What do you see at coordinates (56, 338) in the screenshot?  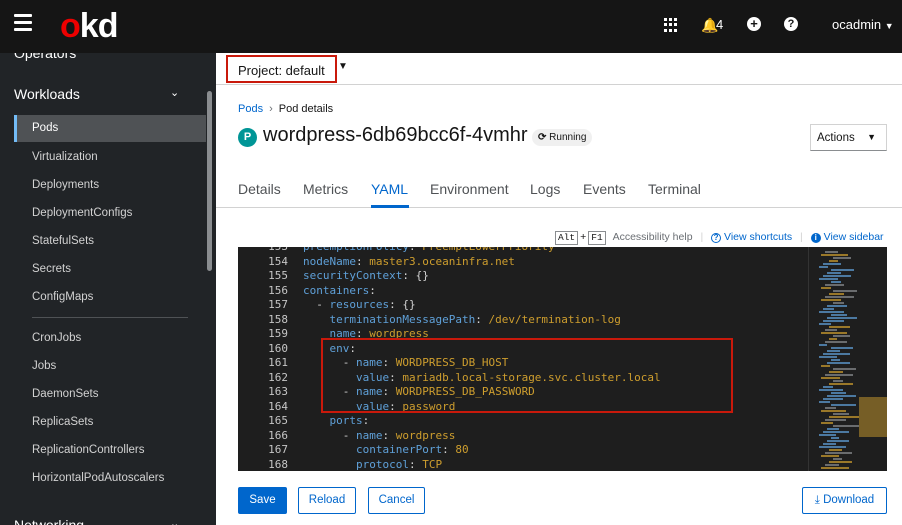 I see `sidebar-item-cronjobs: CronJobs` at bounding box center [56, 338].